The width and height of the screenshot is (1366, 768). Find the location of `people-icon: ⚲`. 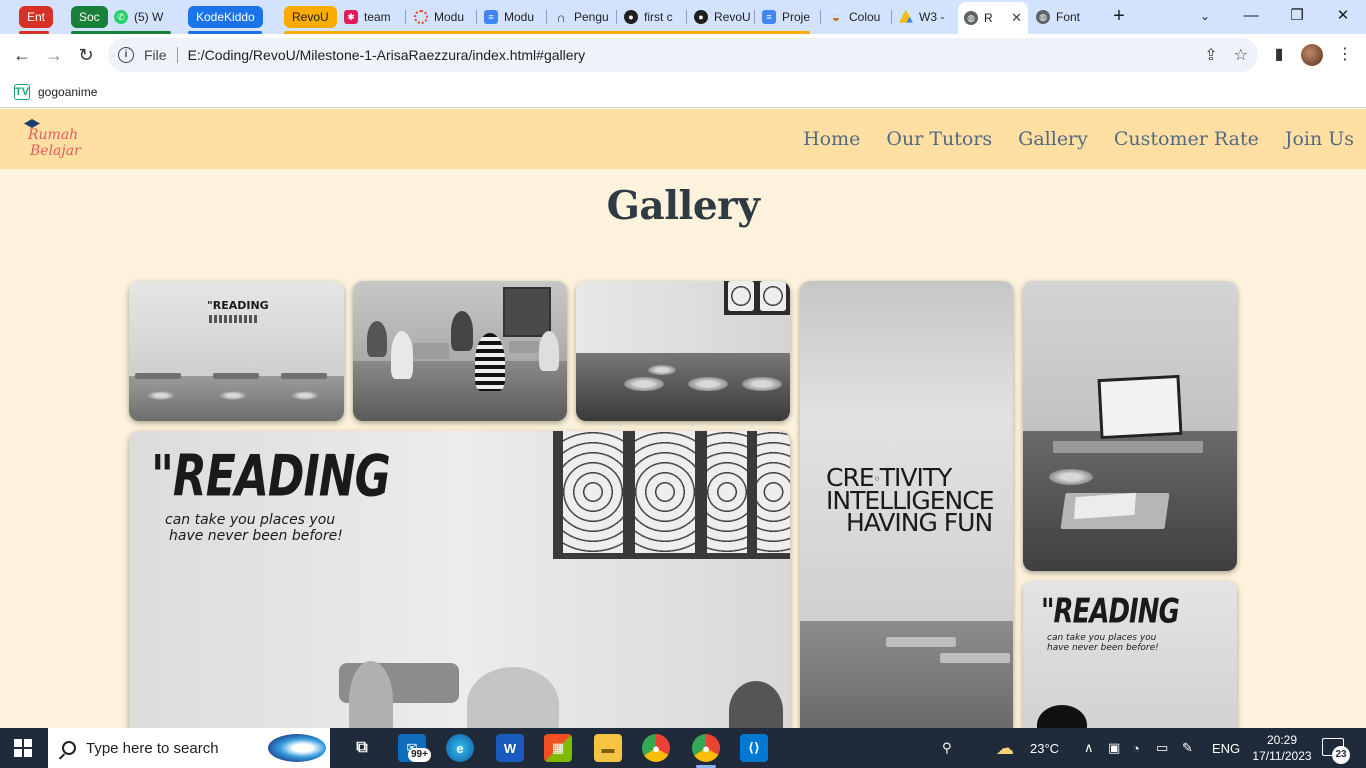

people-icon: ⚲ is located at coordinates (947, 748).